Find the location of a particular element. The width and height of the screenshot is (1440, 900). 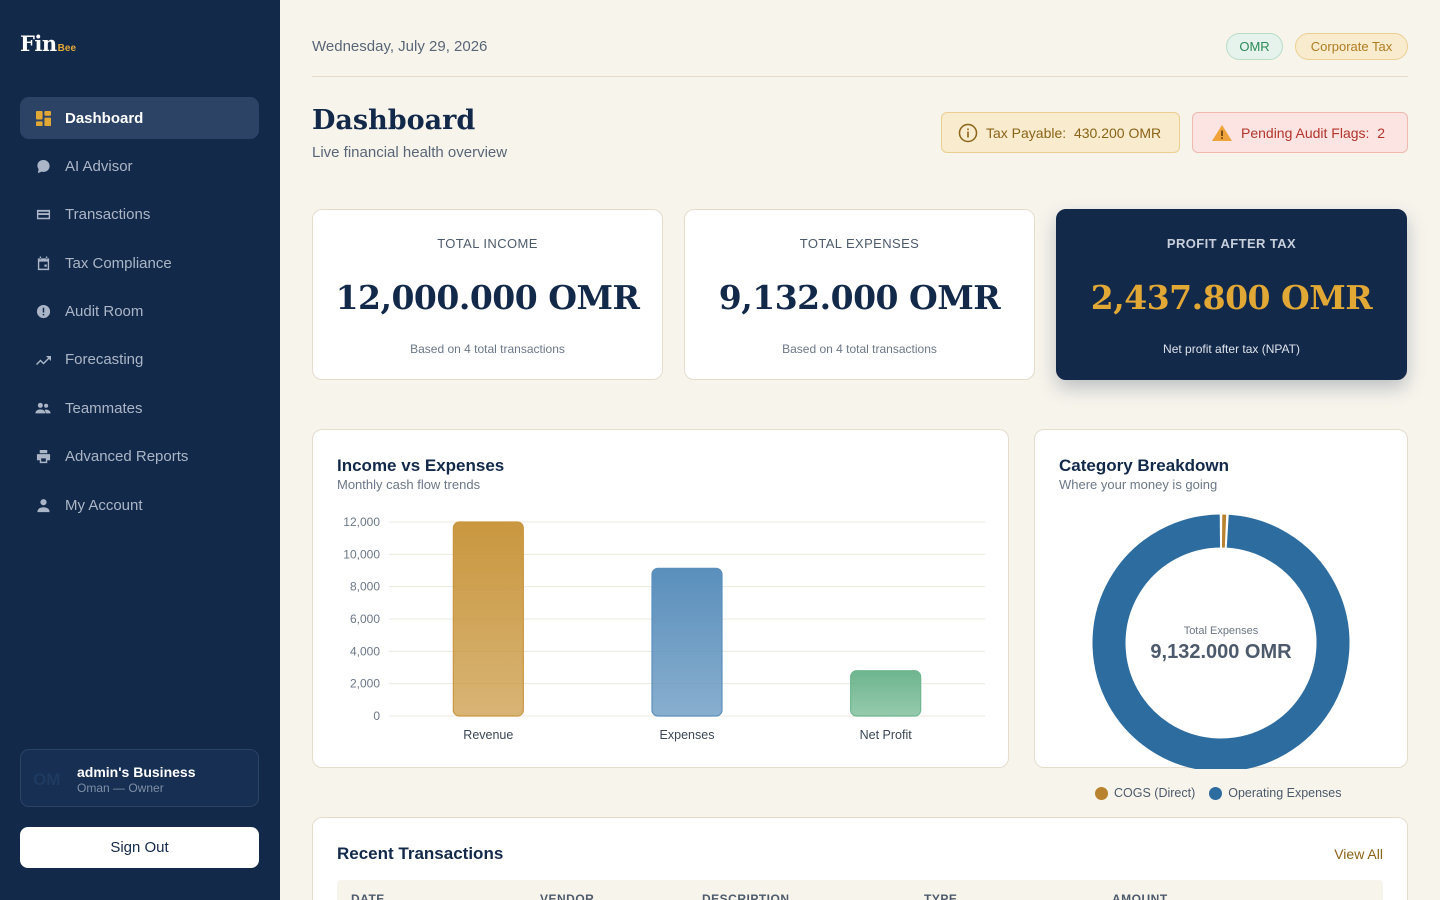

app-logo: FinBee is located at coordinates (48, 43).